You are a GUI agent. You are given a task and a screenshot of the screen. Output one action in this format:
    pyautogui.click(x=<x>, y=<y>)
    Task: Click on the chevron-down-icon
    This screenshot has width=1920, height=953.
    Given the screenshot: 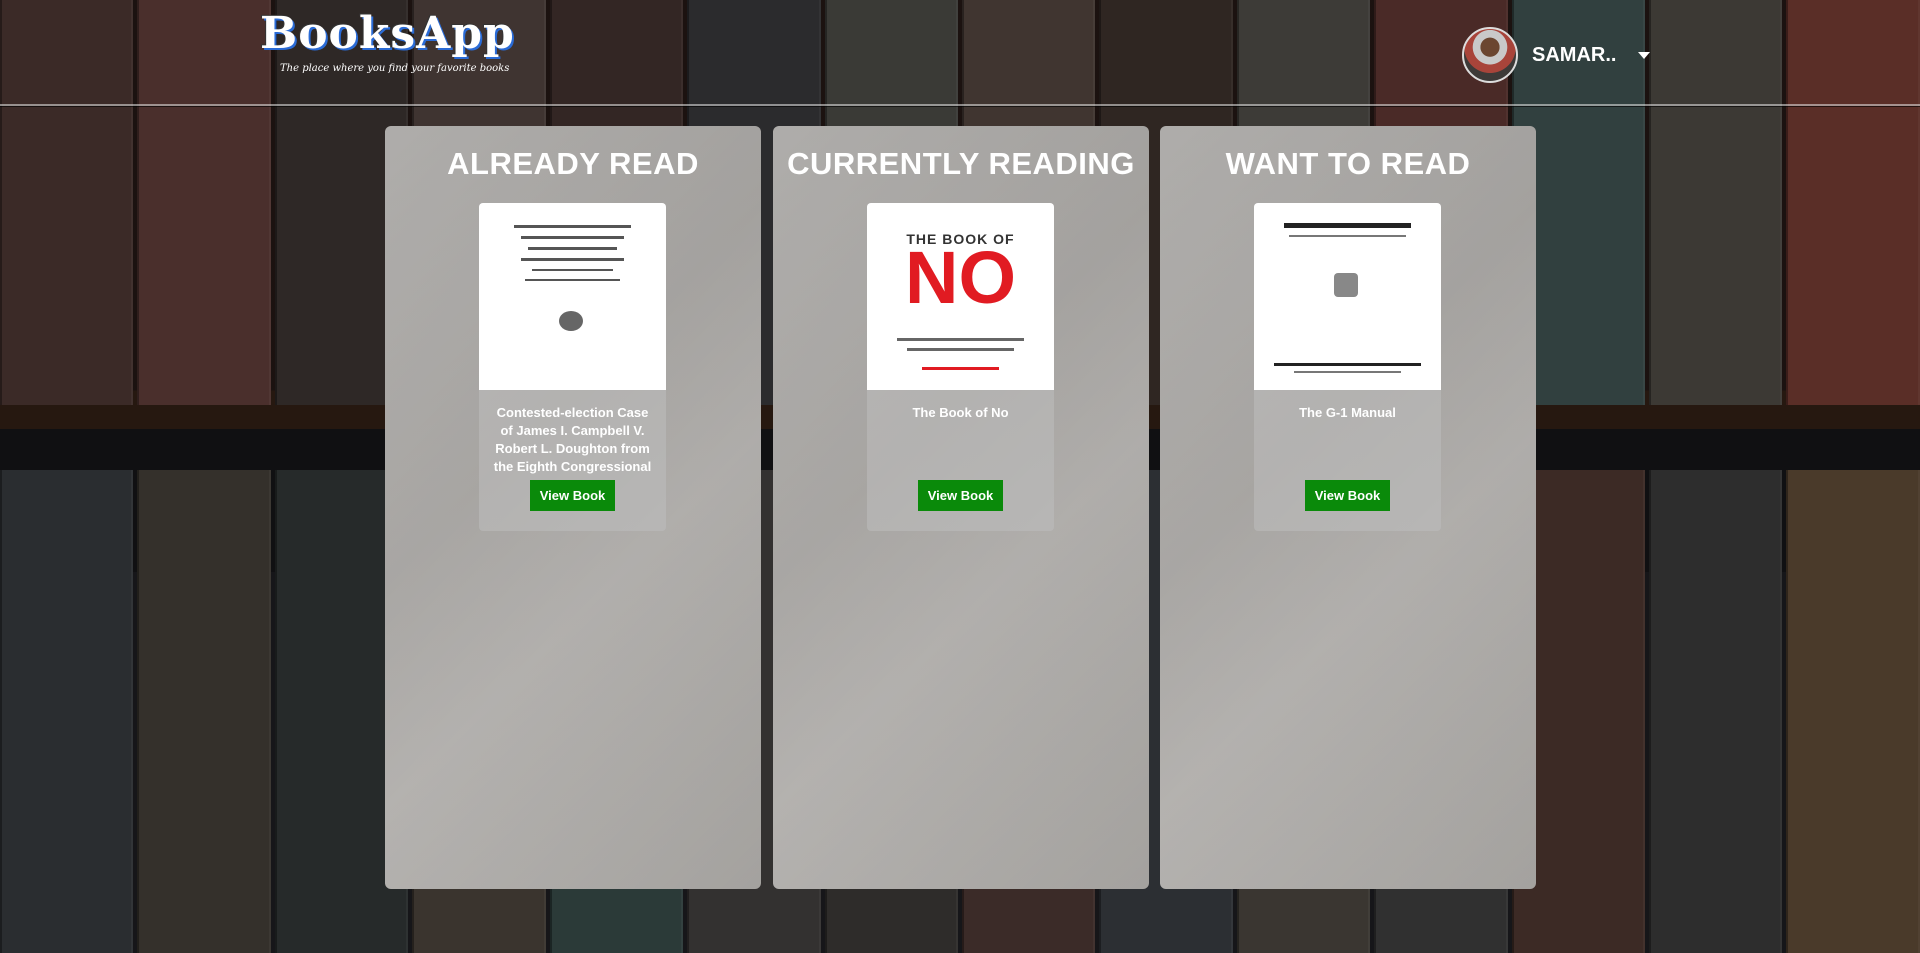 What is the action you would take?
    pyautogui.click(x=1644, y=55)
    